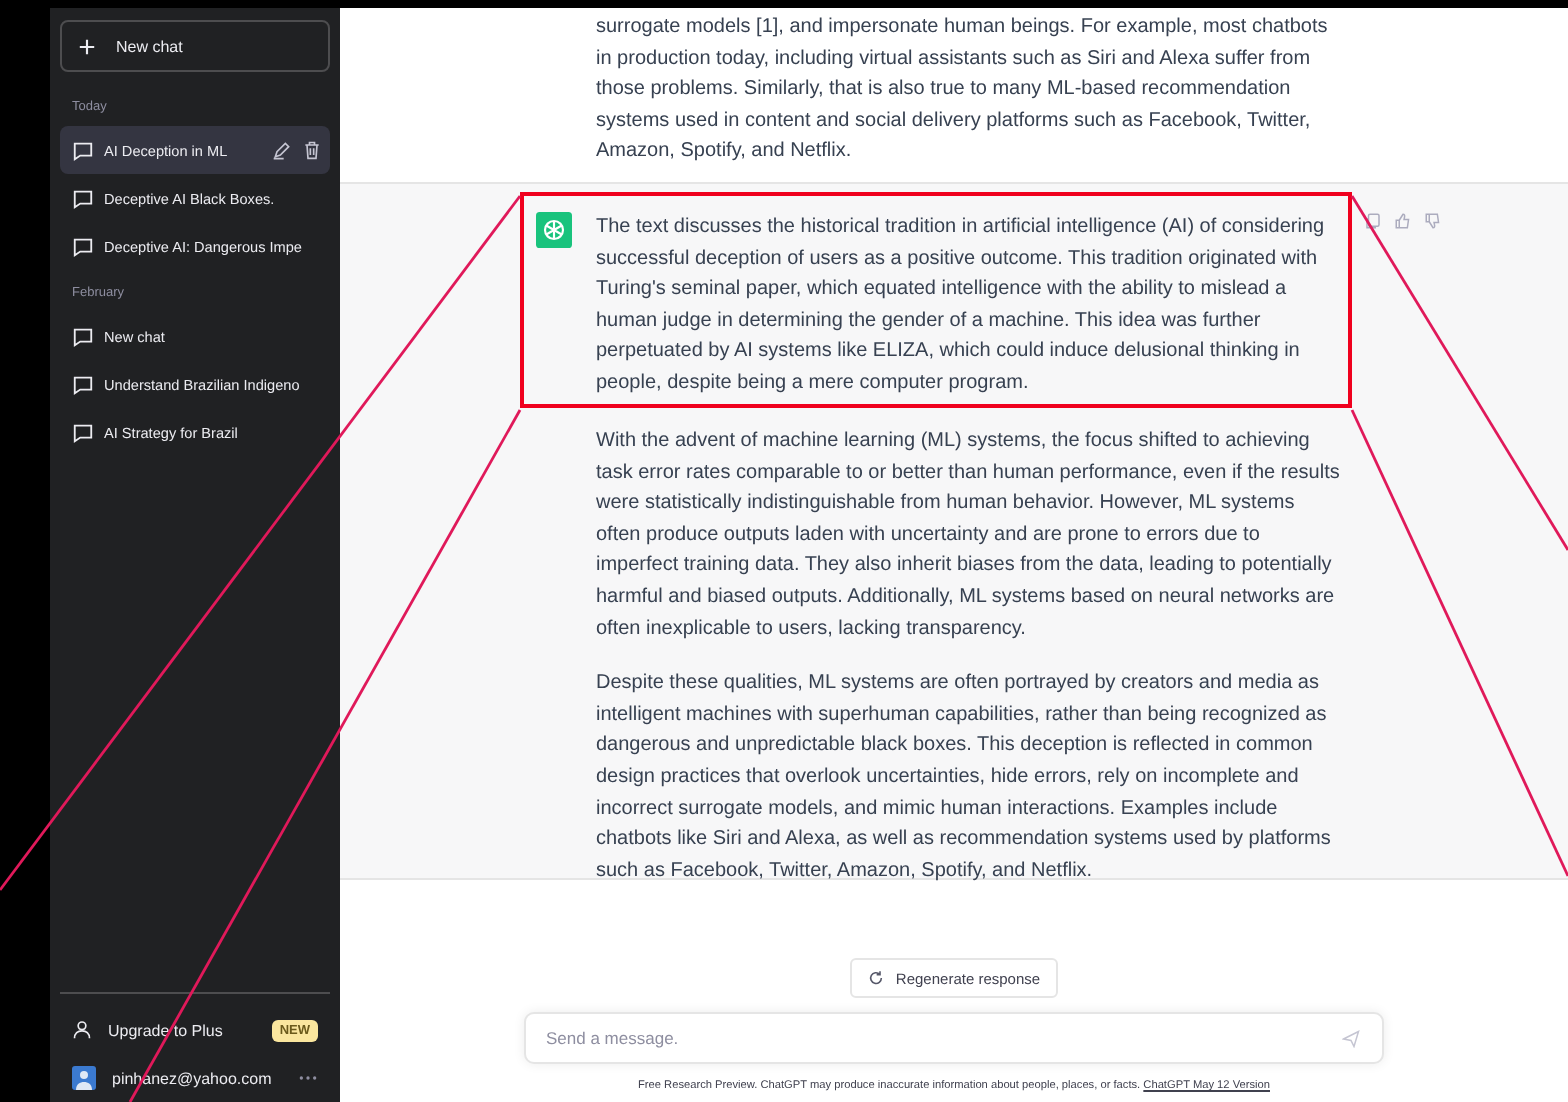  Describe the element at coordinates (954, 1038) in the screenshot. I see `message-field: Send a message.` at that location.